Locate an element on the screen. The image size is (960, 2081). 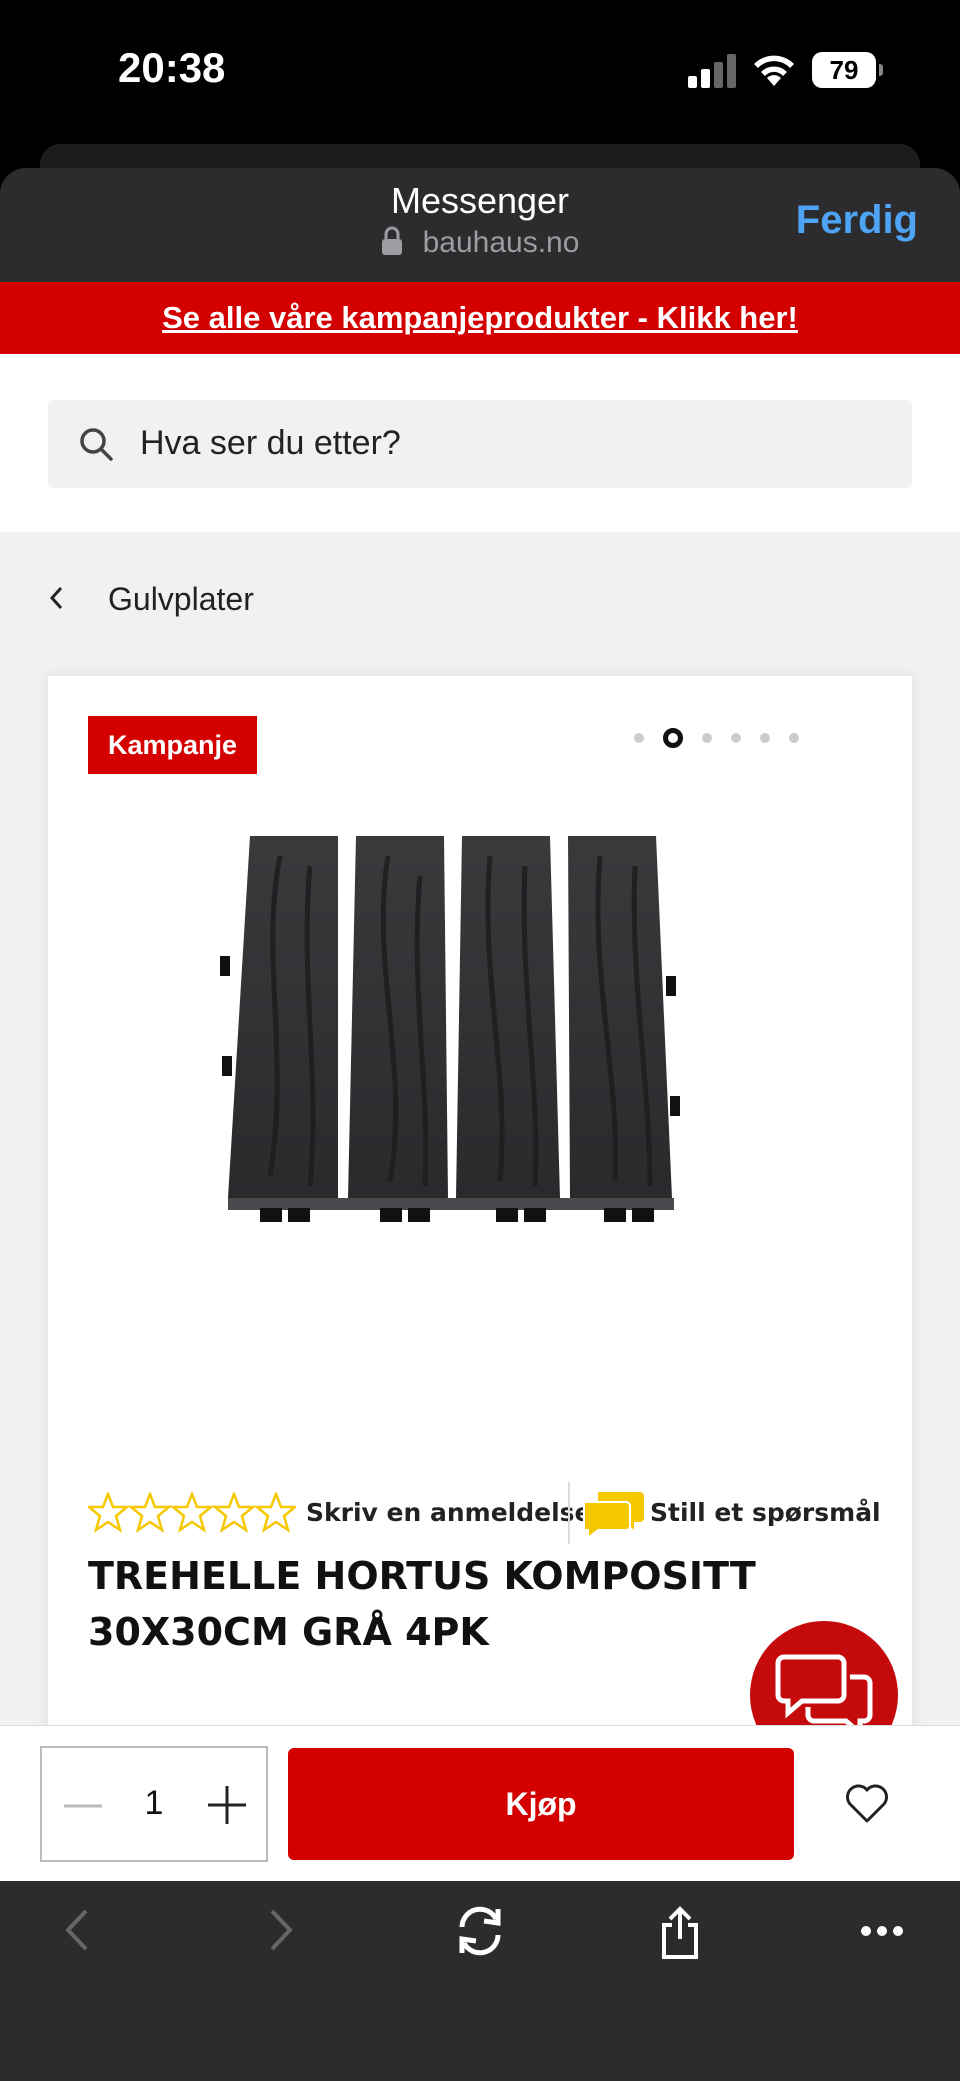
browser-url-text: bauhaus.no is located at coordinates (501, 242).